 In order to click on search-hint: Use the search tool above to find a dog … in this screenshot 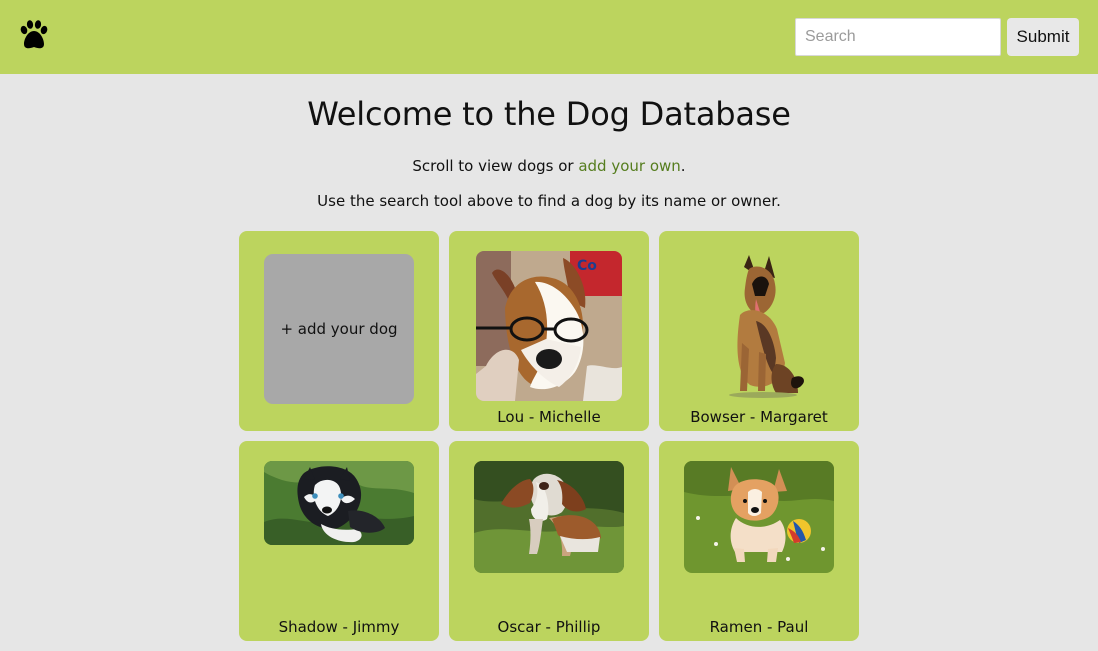, I will do `click(549, 201)`.